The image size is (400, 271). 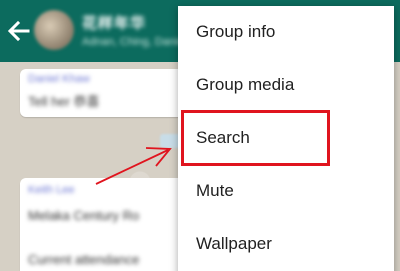 What do you see at coordinates (19, 31) in the screenshot?
I see `arrow-left-icon` at bounding box center [19, 31].